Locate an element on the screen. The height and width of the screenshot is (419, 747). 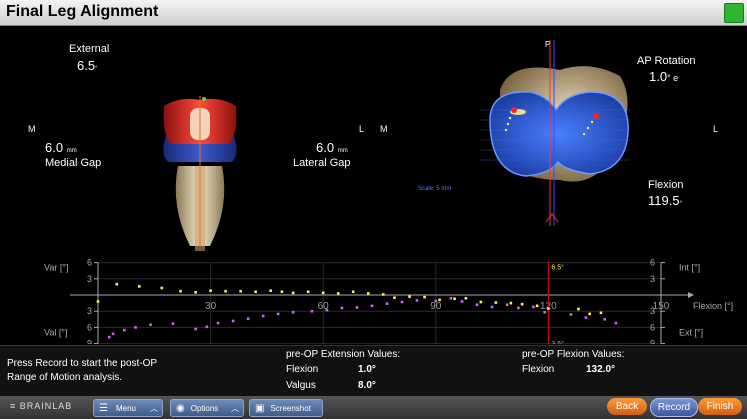
x-tick-label: 30 is located at coordinates (211, 306).